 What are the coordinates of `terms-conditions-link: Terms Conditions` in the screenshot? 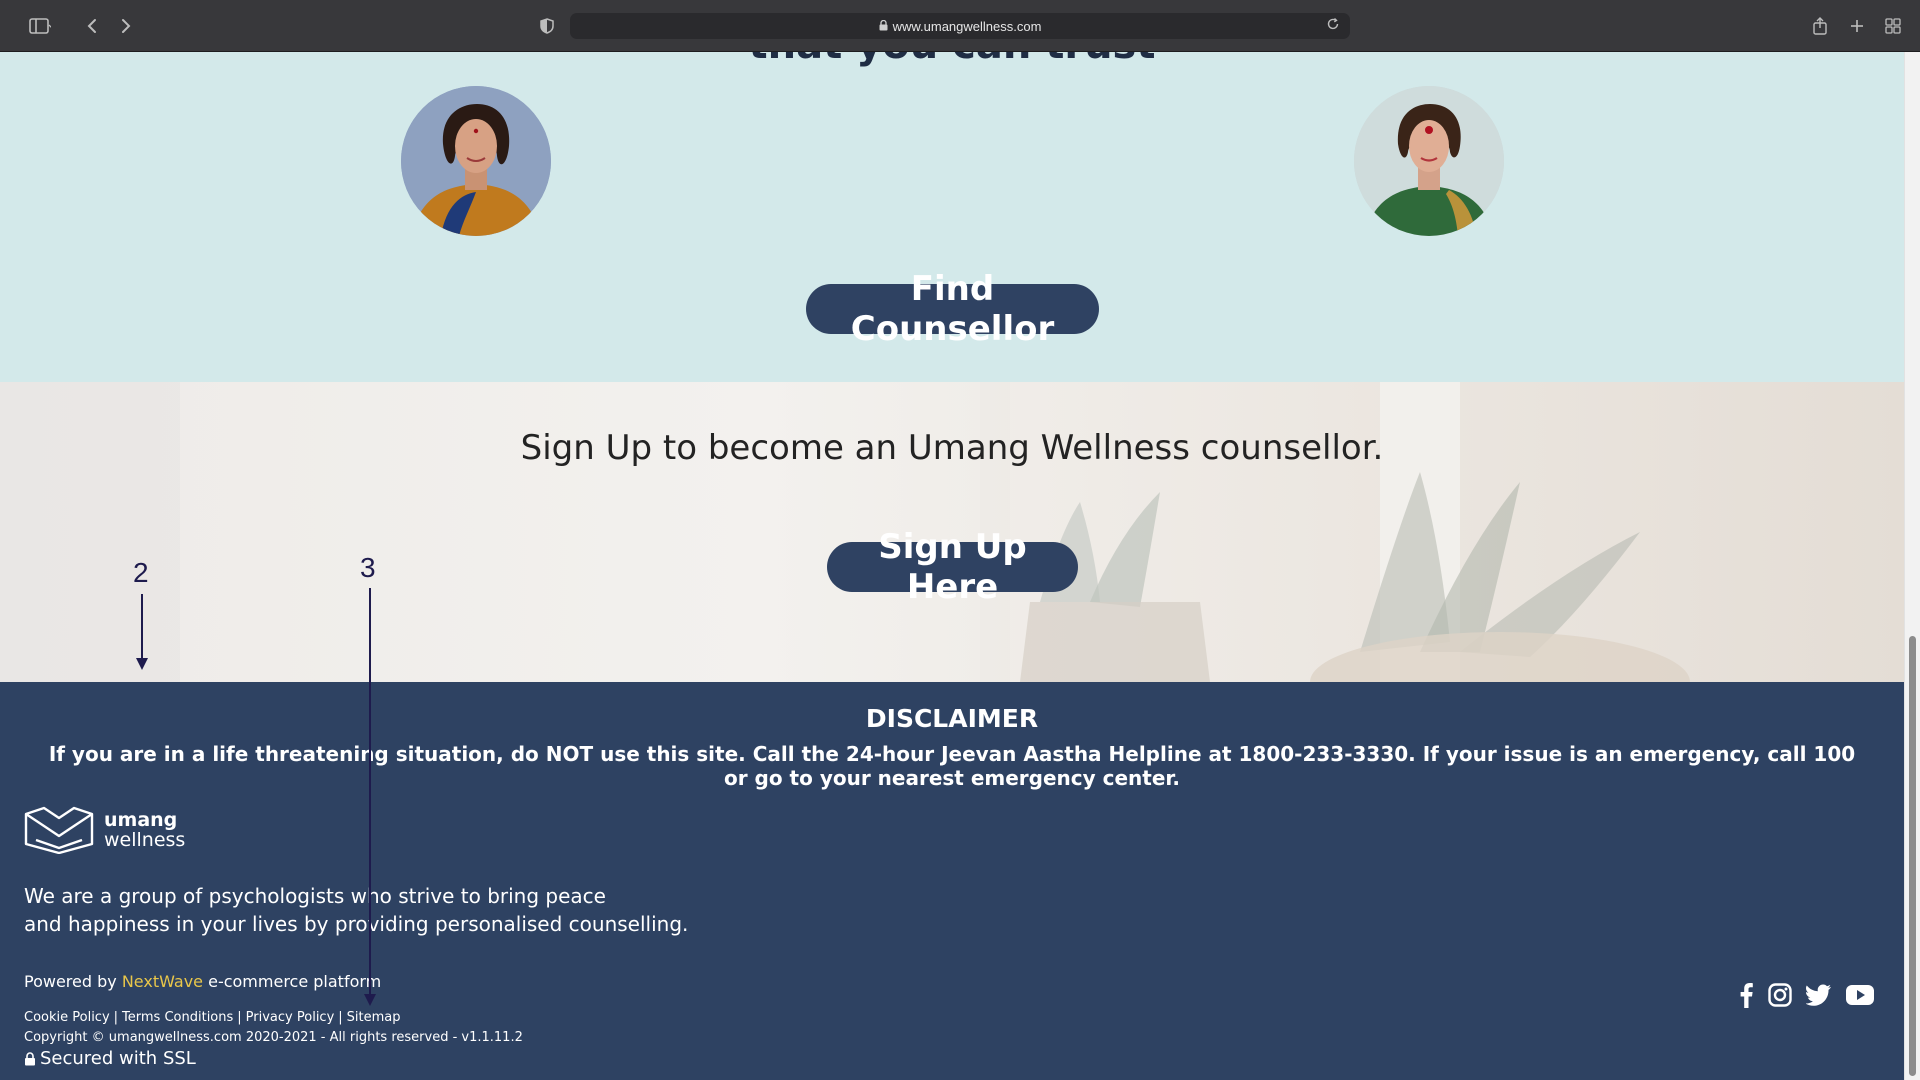 It's located at (177, 1017).